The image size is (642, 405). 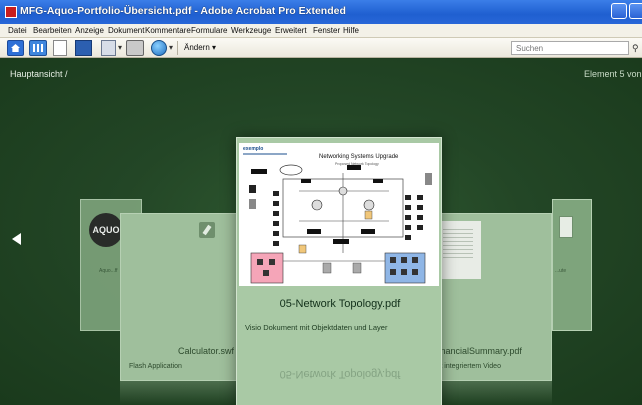 What do you see at coordinates (351, 30) in the screenshot?
I see `menu-hilfe: Hilfe` at bounding box center [351, 30].